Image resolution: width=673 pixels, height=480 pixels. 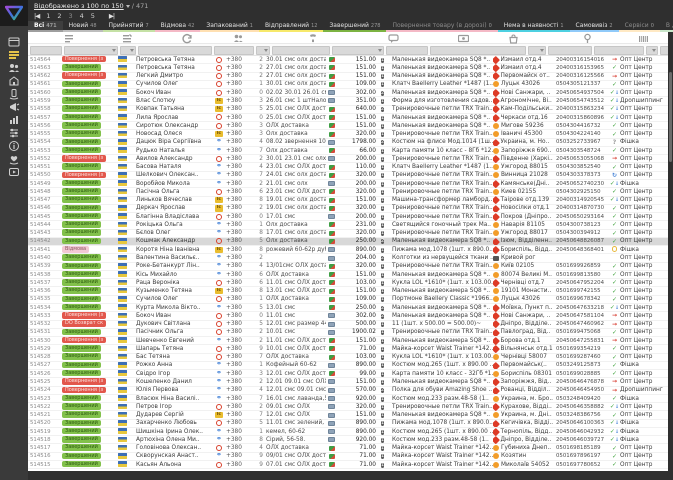 I want to click on ttn-number: 0504303548724, so click(x=582, y=151).